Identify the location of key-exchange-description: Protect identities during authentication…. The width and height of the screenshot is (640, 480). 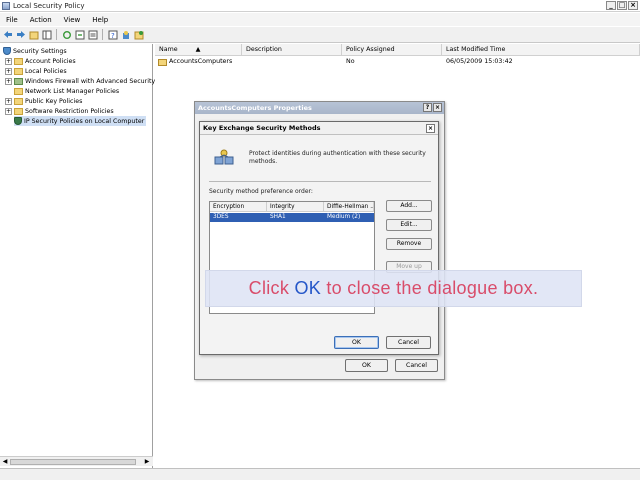
(337, 157).